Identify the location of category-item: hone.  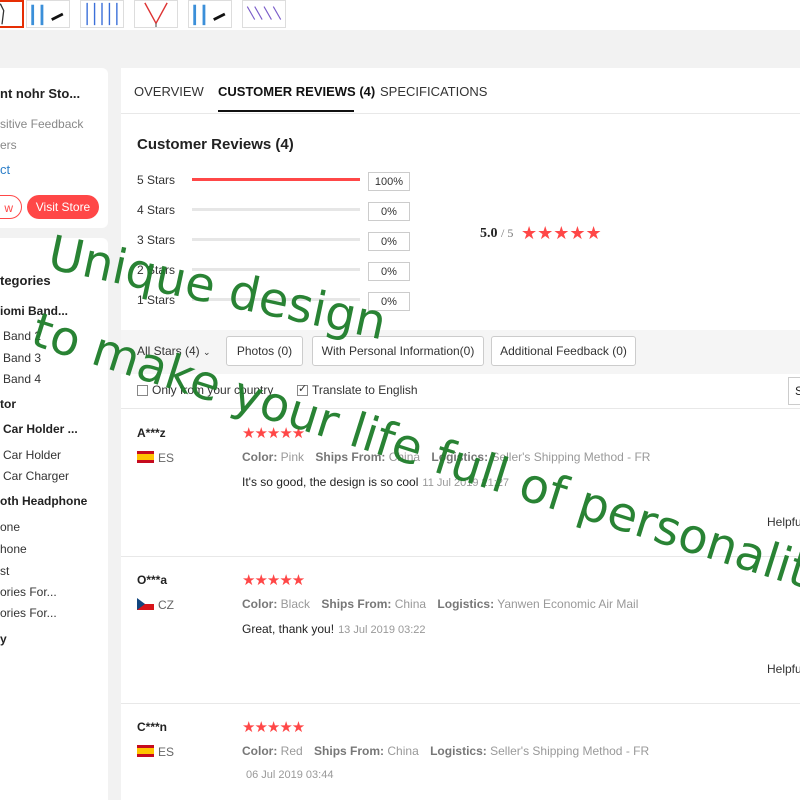
(13, 549).